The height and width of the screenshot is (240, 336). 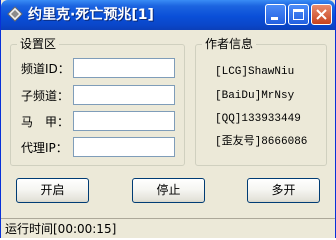 I want to click on channel-id-input, so click(x=124, y=68).